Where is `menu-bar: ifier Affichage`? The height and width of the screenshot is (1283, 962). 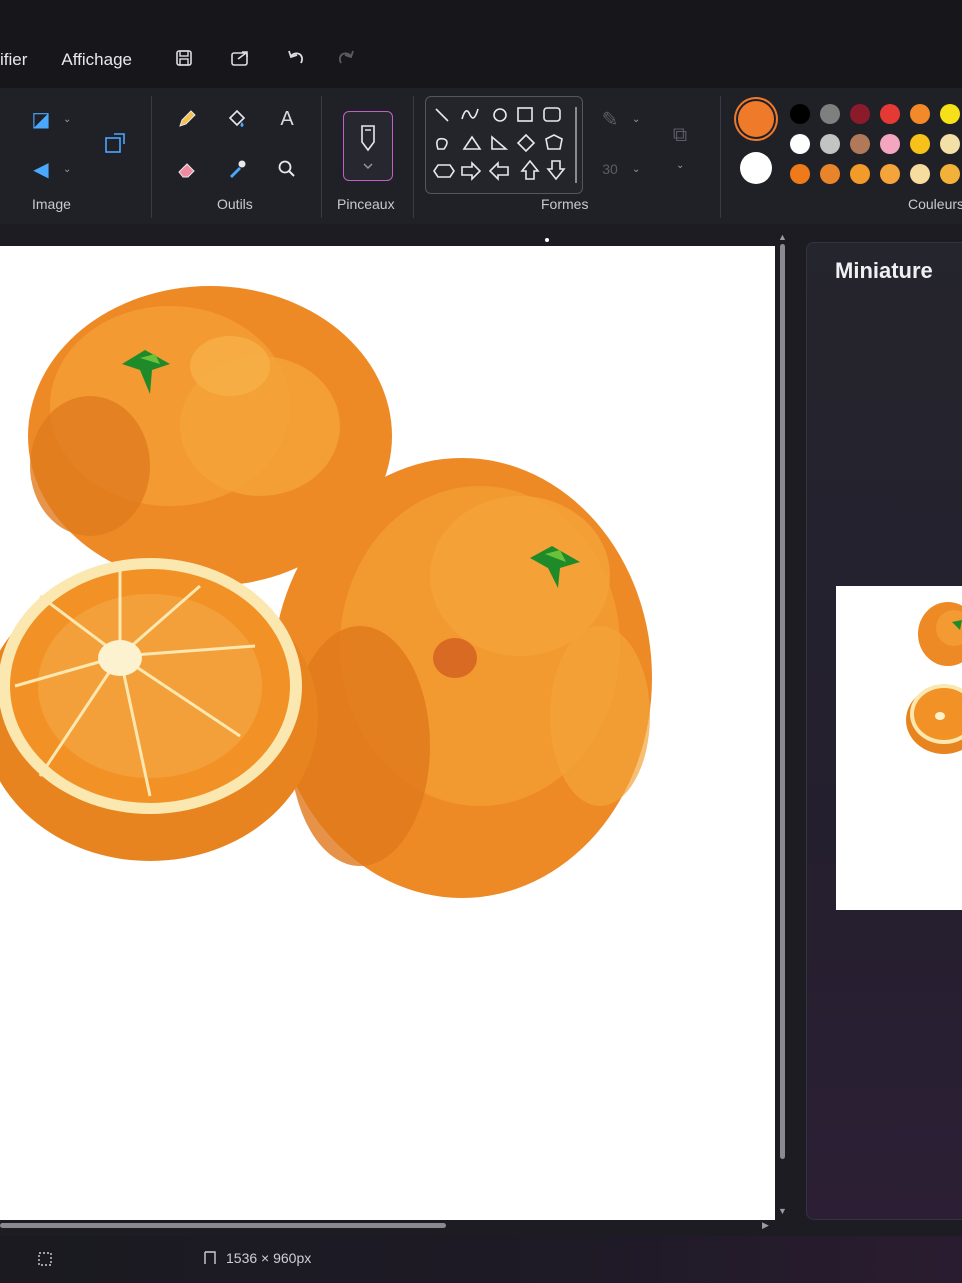 menu-bar: ifier Affichage is located at coordinates (79, 60).